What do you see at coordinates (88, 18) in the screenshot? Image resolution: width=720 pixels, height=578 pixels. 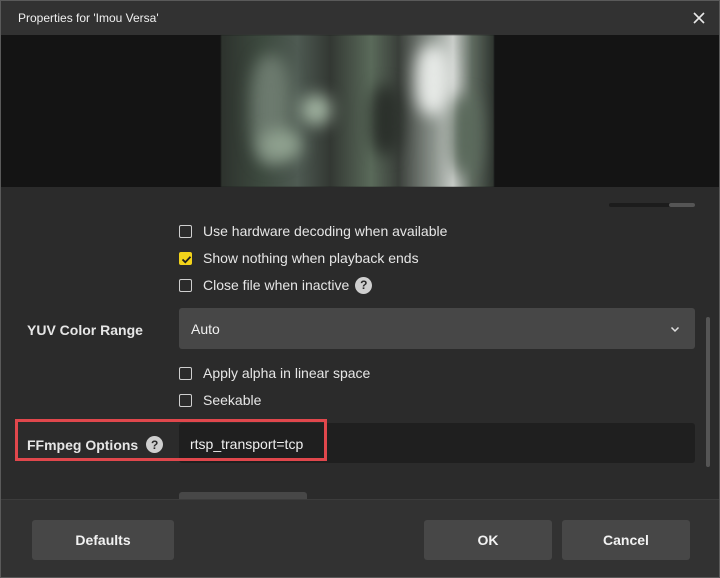 I see `window-title: Properties for 'Imou Versa'` at bounding box center [88, 18].